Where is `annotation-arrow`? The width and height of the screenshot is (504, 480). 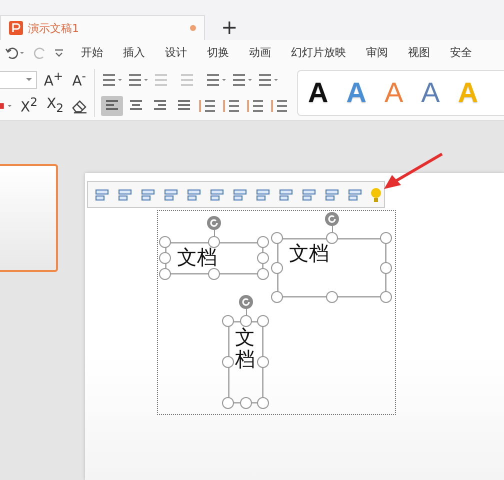 annotation-arrow is located at coordinates (413, 172).